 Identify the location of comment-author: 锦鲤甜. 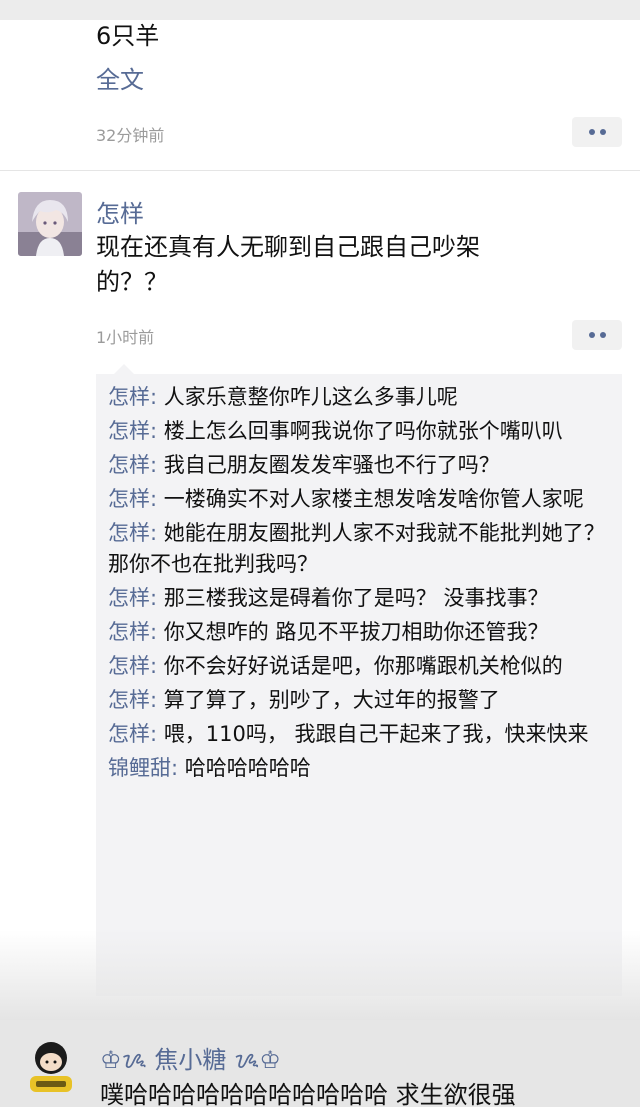
(139, 768).